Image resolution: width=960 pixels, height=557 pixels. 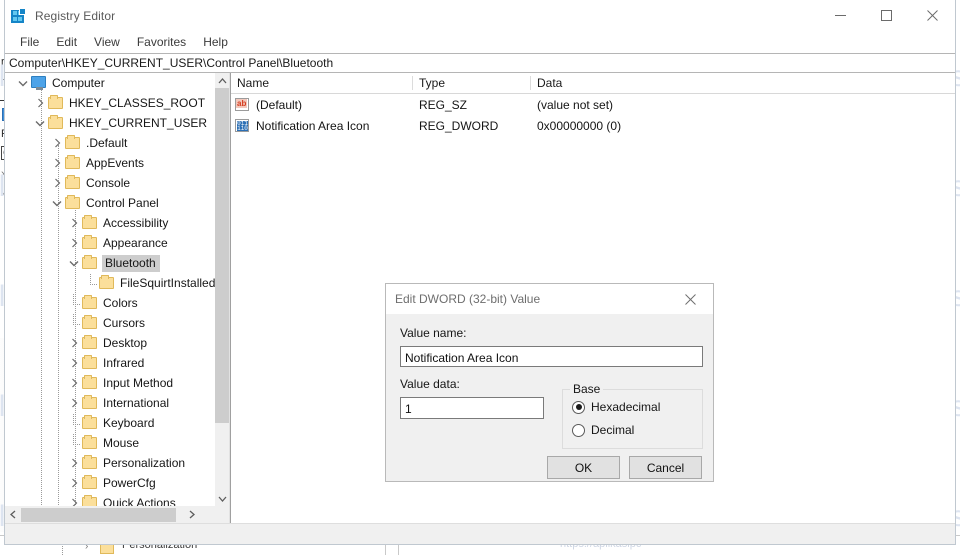 What do you see at coordinates (110, 463) in the screenshot?
I see `tree-node: Personalization` at bounding box center [110, 463].